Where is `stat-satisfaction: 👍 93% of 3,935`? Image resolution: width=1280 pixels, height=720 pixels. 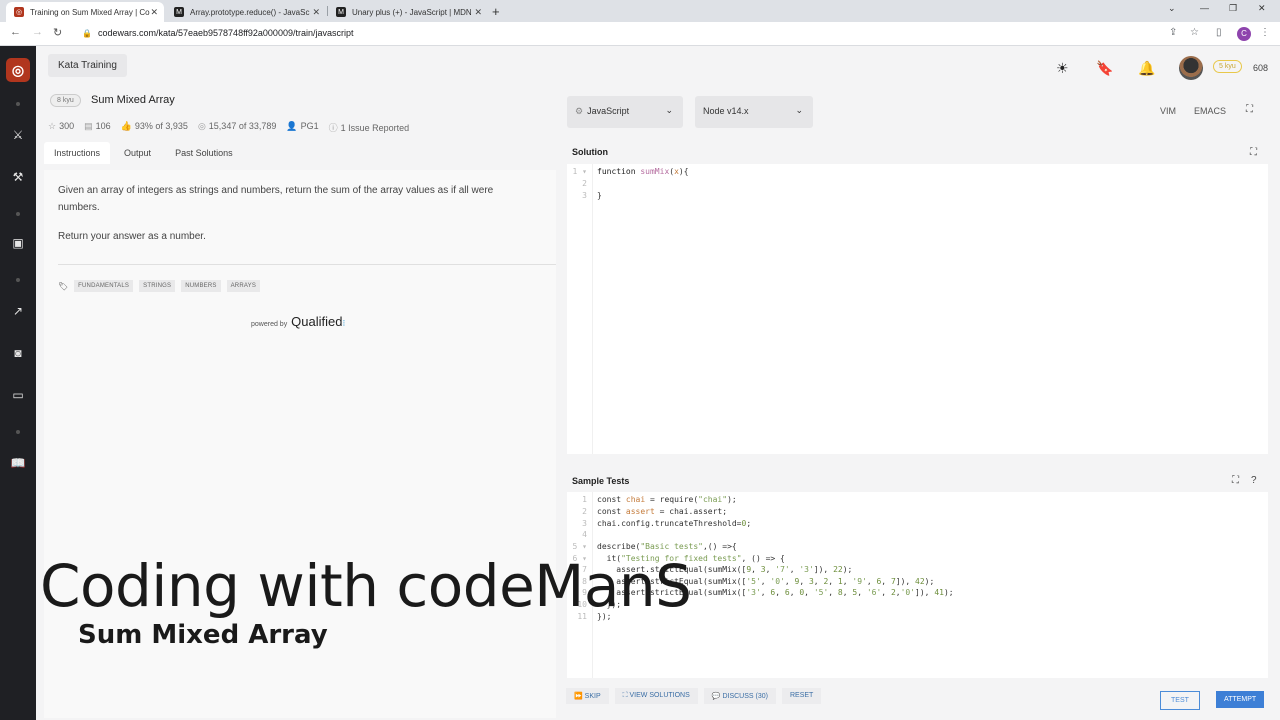
stat-satisfaction: 👍 93% of 3,935 is located at coordinates (154, 127).